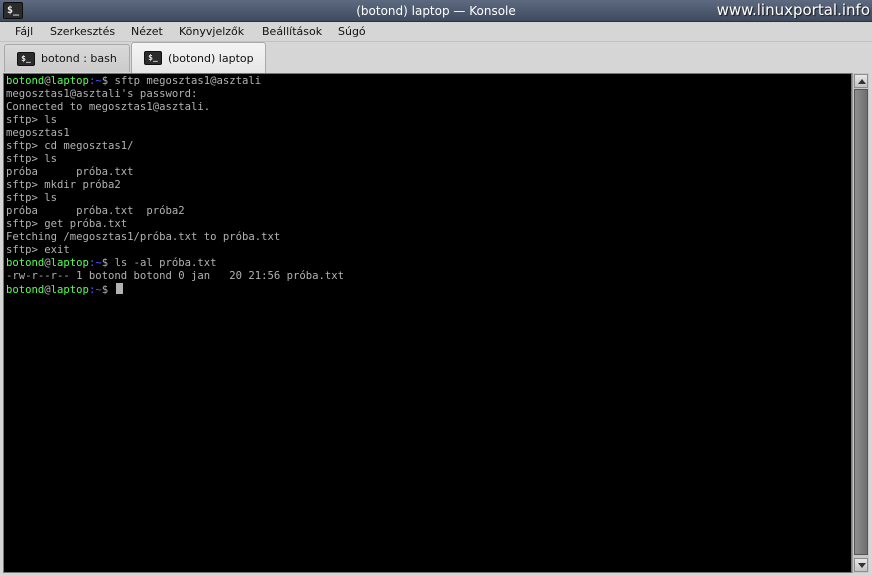 The width and height of the screenshot is (872, 576). Describe the element at coordinates (352, 32) in the screenshot. I see `menu-help: Súgó` at that location.